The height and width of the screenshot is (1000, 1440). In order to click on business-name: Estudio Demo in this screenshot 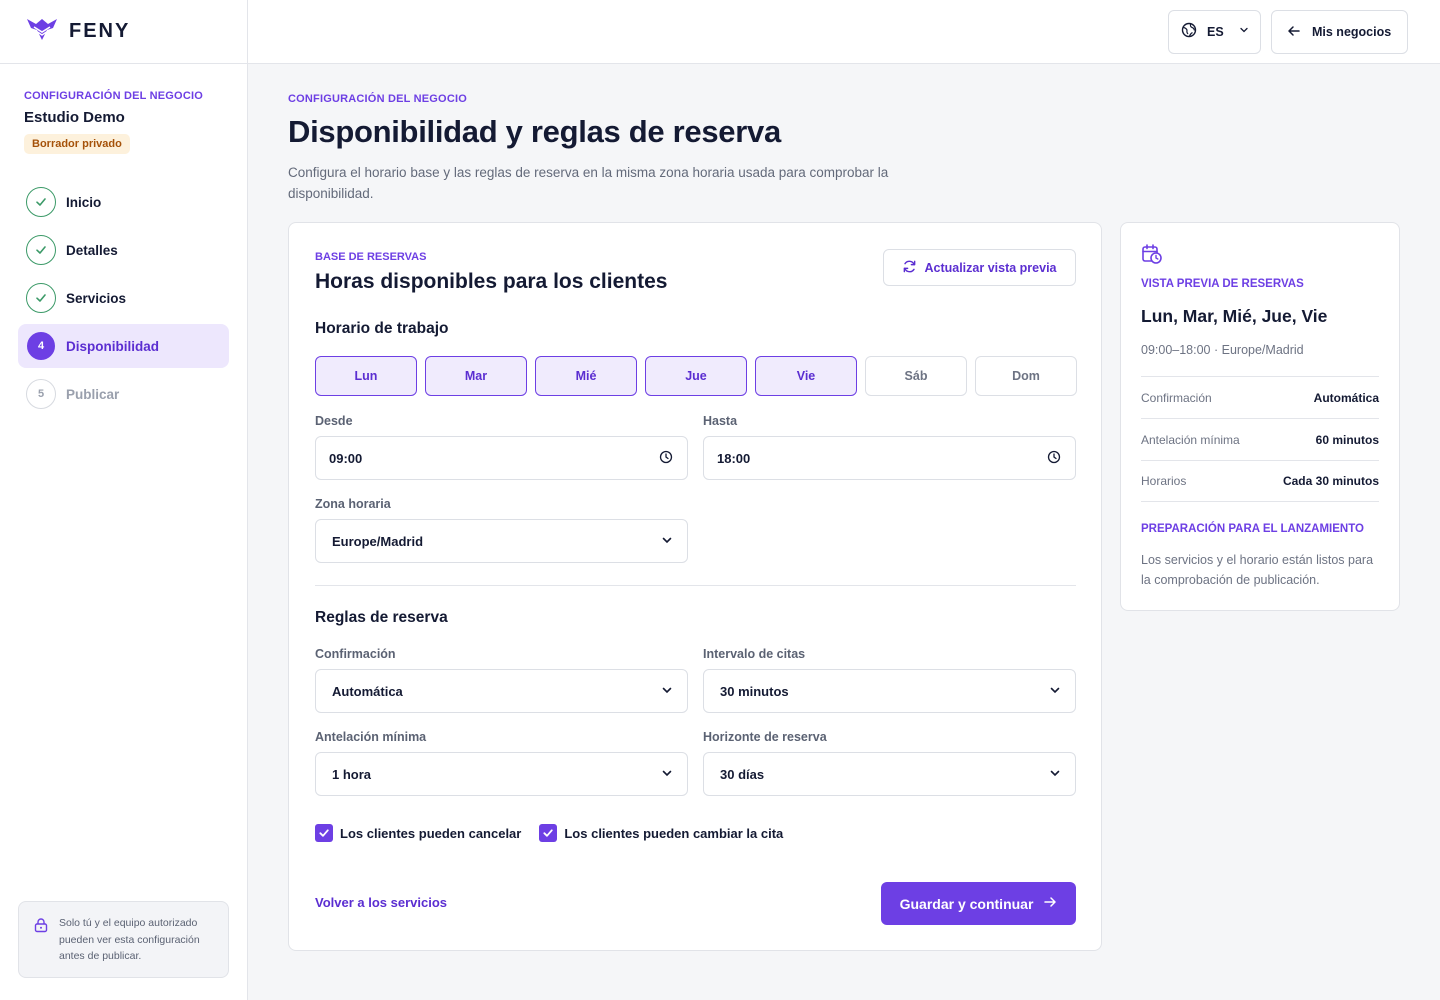, I will do `click(74, 117)`.